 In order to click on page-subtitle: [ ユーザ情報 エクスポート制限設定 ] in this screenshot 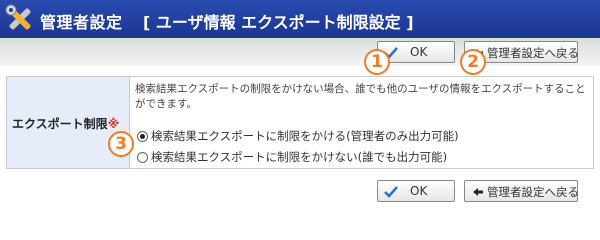, I will do `click(278, 22)`.